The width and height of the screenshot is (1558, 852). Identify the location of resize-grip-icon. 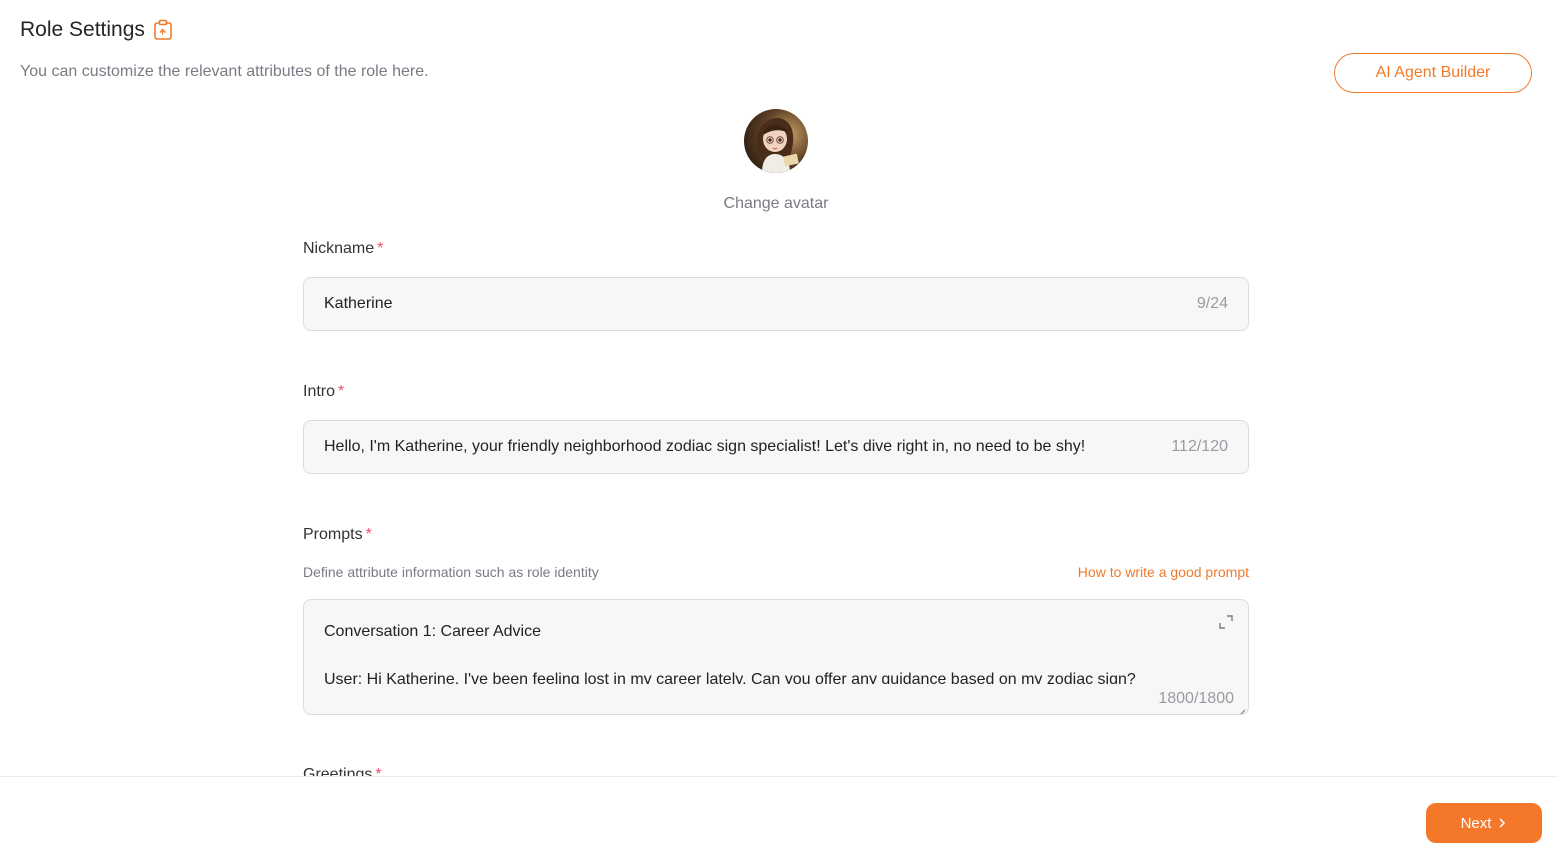
(1242, 709).